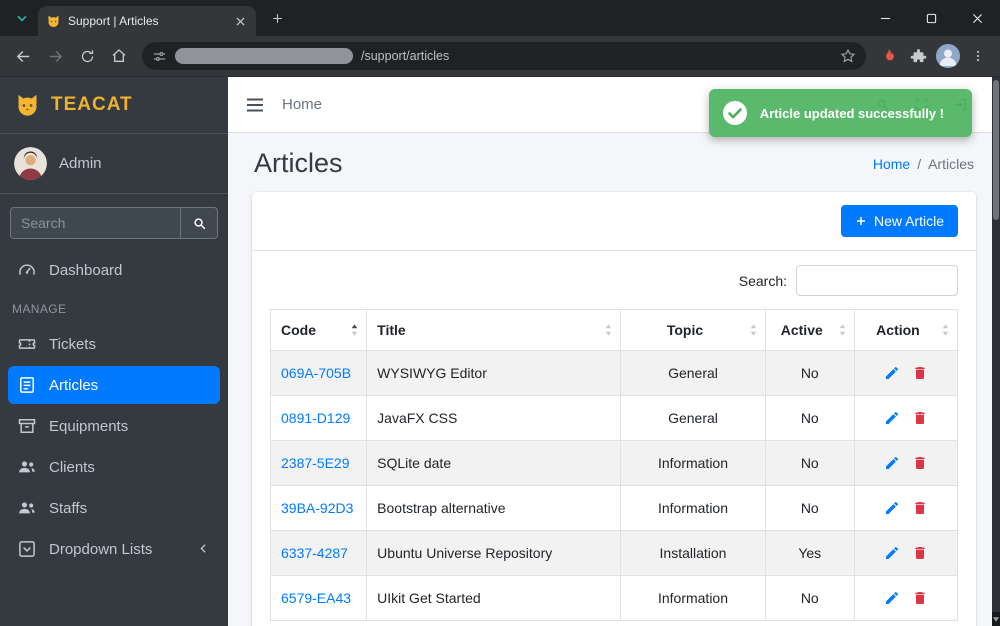 The image size is (1000, 626). I want to click on table-row: 069A-705B WYSIWYG Editor General No, so click(614, 373).